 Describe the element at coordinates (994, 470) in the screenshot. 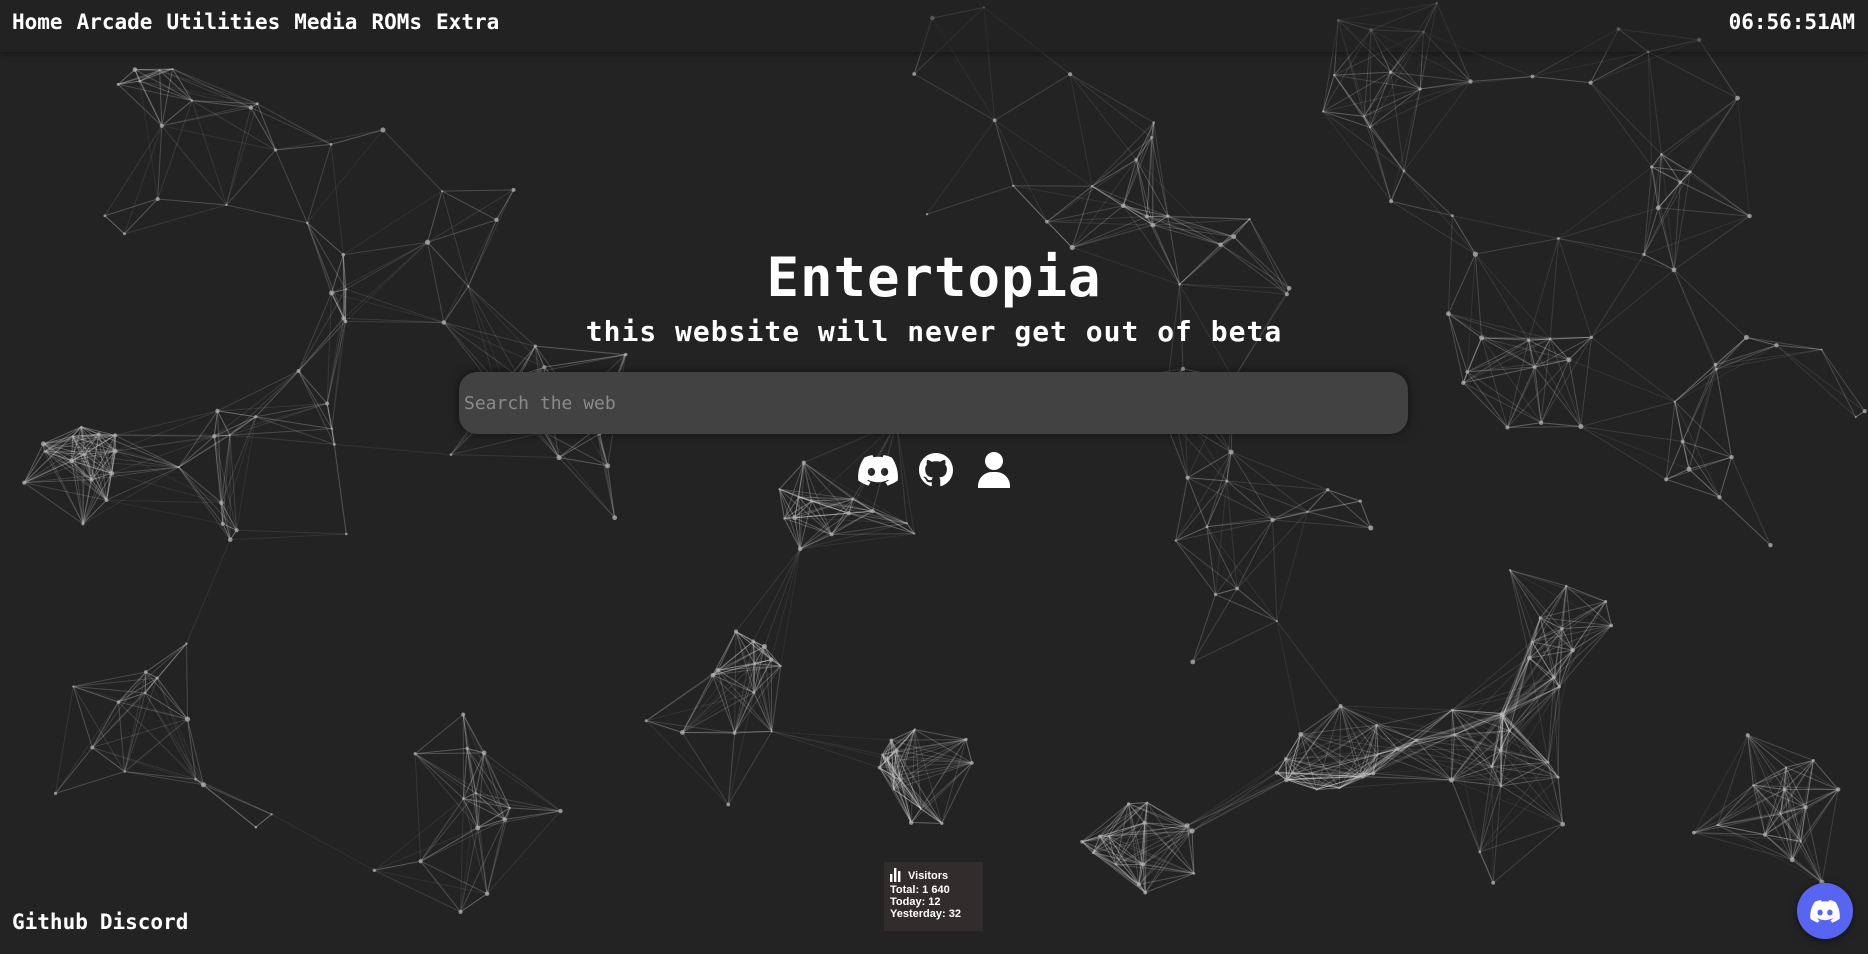

I see `user-icon` at that location.